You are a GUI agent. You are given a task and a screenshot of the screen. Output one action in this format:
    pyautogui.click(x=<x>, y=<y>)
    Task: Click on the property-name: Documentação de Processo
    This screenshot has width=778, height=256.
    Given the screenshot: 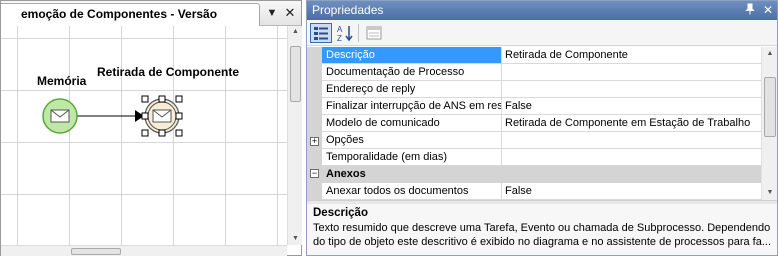 What is the action you would take?
    pyautogui.click(x=412, y=72)
    